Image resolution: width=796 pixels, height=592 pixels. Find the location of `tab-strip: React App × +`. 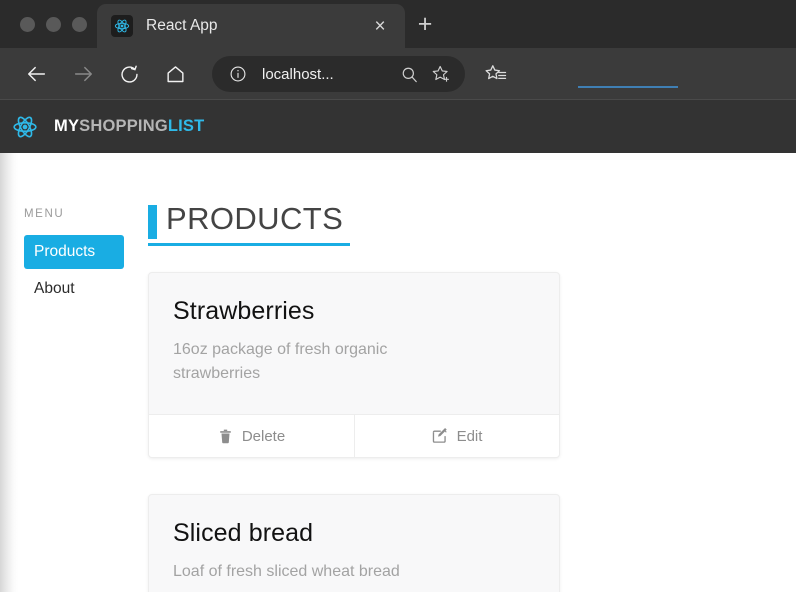

tab-strip: React App × + is located at coordinates (398, 24).